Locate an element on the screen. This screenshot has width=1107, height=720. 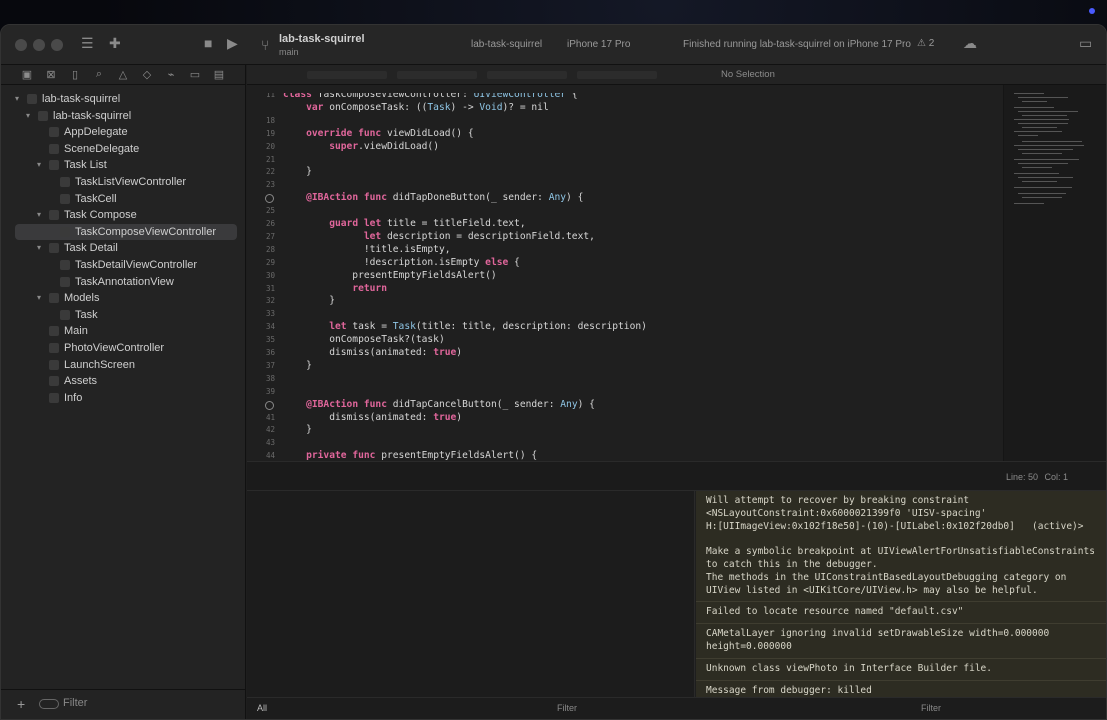
breadcrumb is located at coordinates (507, 75).